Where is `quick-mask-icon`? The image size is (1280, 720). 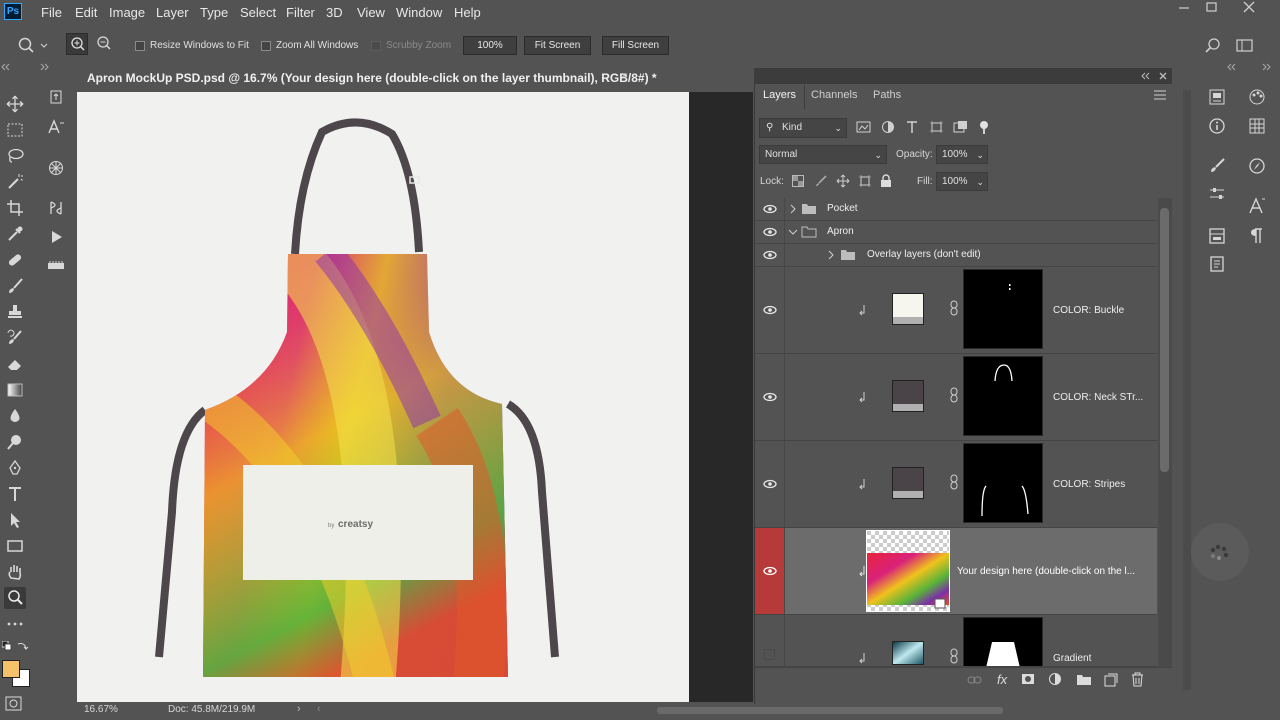
quick-mask-icon is located at coordinates (14, 704).